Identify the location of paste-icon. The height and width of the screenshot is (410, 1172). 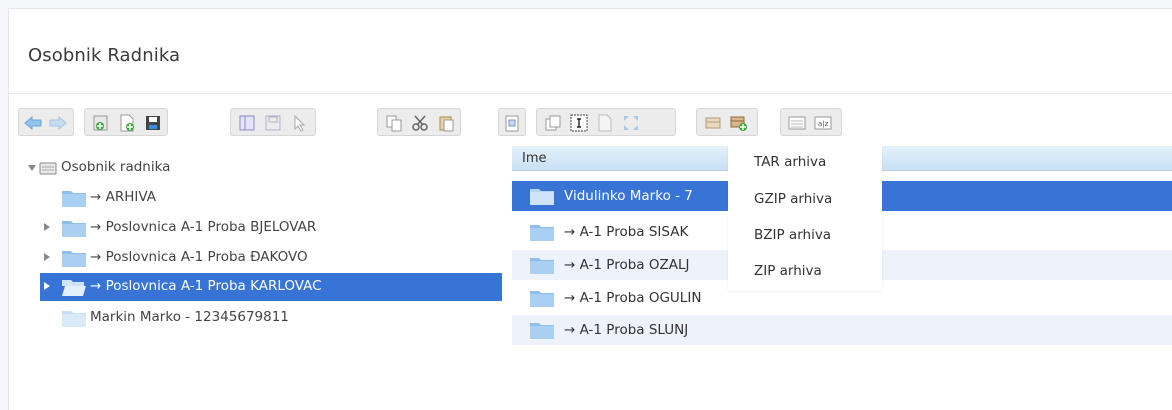
(446, 123).